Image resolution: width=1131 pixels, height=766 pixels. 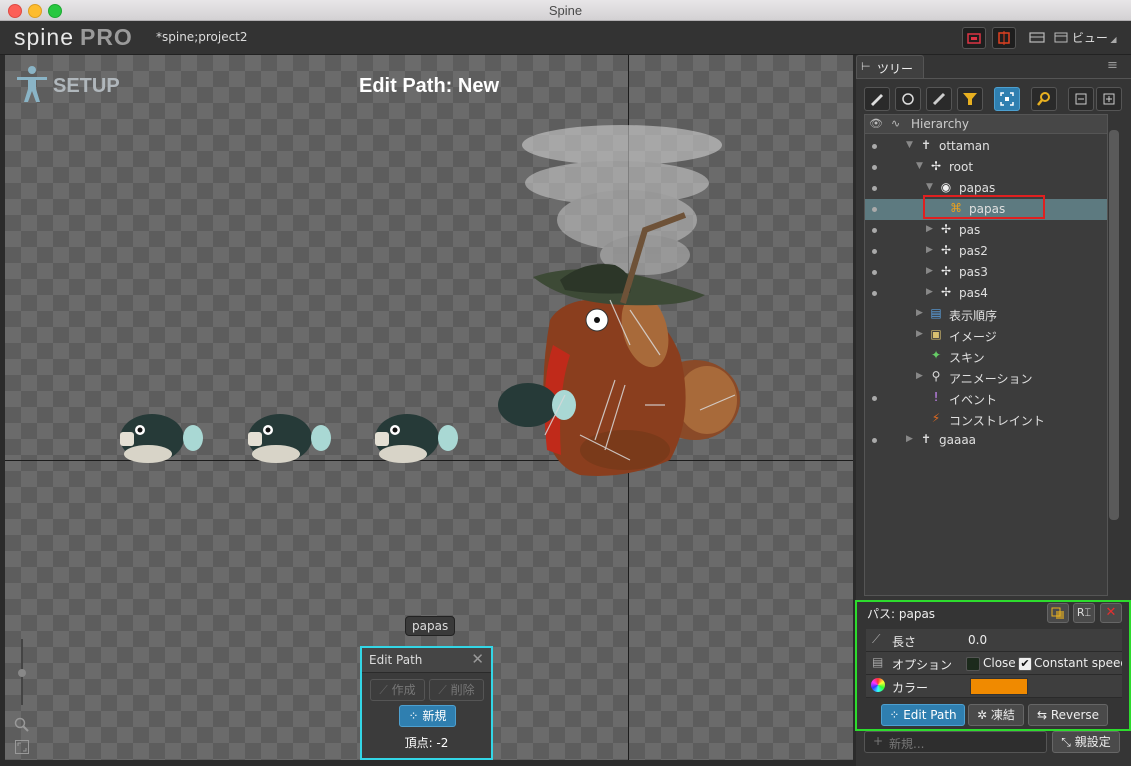 What do you see at coordinates (936, 376) in the screenshot?
I see `animations-icon: ⚲` at bounding box center [936, 376].